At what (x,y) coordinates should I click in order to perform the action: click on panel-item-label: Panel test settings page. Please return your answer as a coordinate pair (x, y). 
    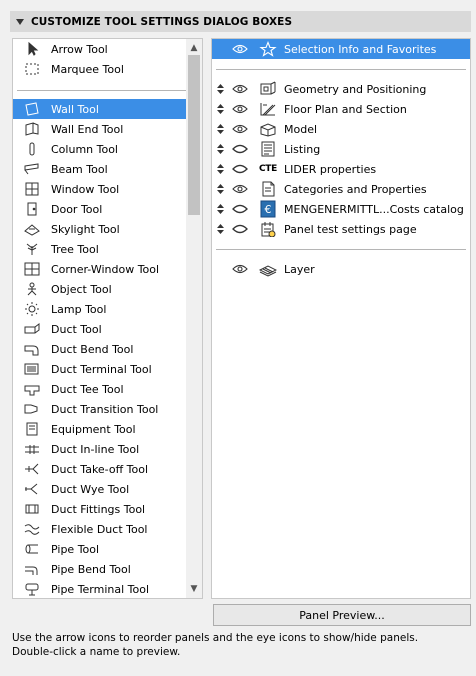
    Looking at the image, I should click on (350, 229).